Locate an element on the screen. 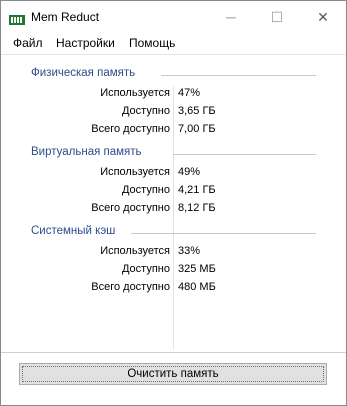 Image resolution: width=347 pixels, height=406 pixels. menu-bar: Файл Настройки Помощь is located at coordinates (173, 43).